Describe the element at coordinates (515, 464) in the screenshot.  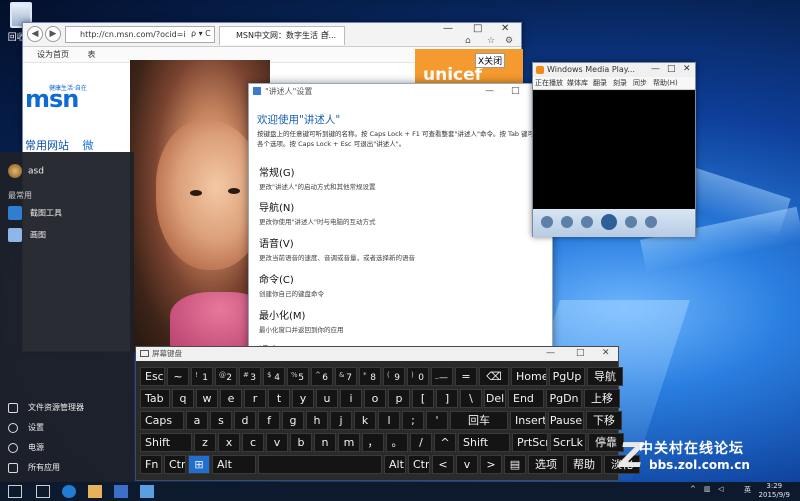
I see `key-▤: ▤` at that location.